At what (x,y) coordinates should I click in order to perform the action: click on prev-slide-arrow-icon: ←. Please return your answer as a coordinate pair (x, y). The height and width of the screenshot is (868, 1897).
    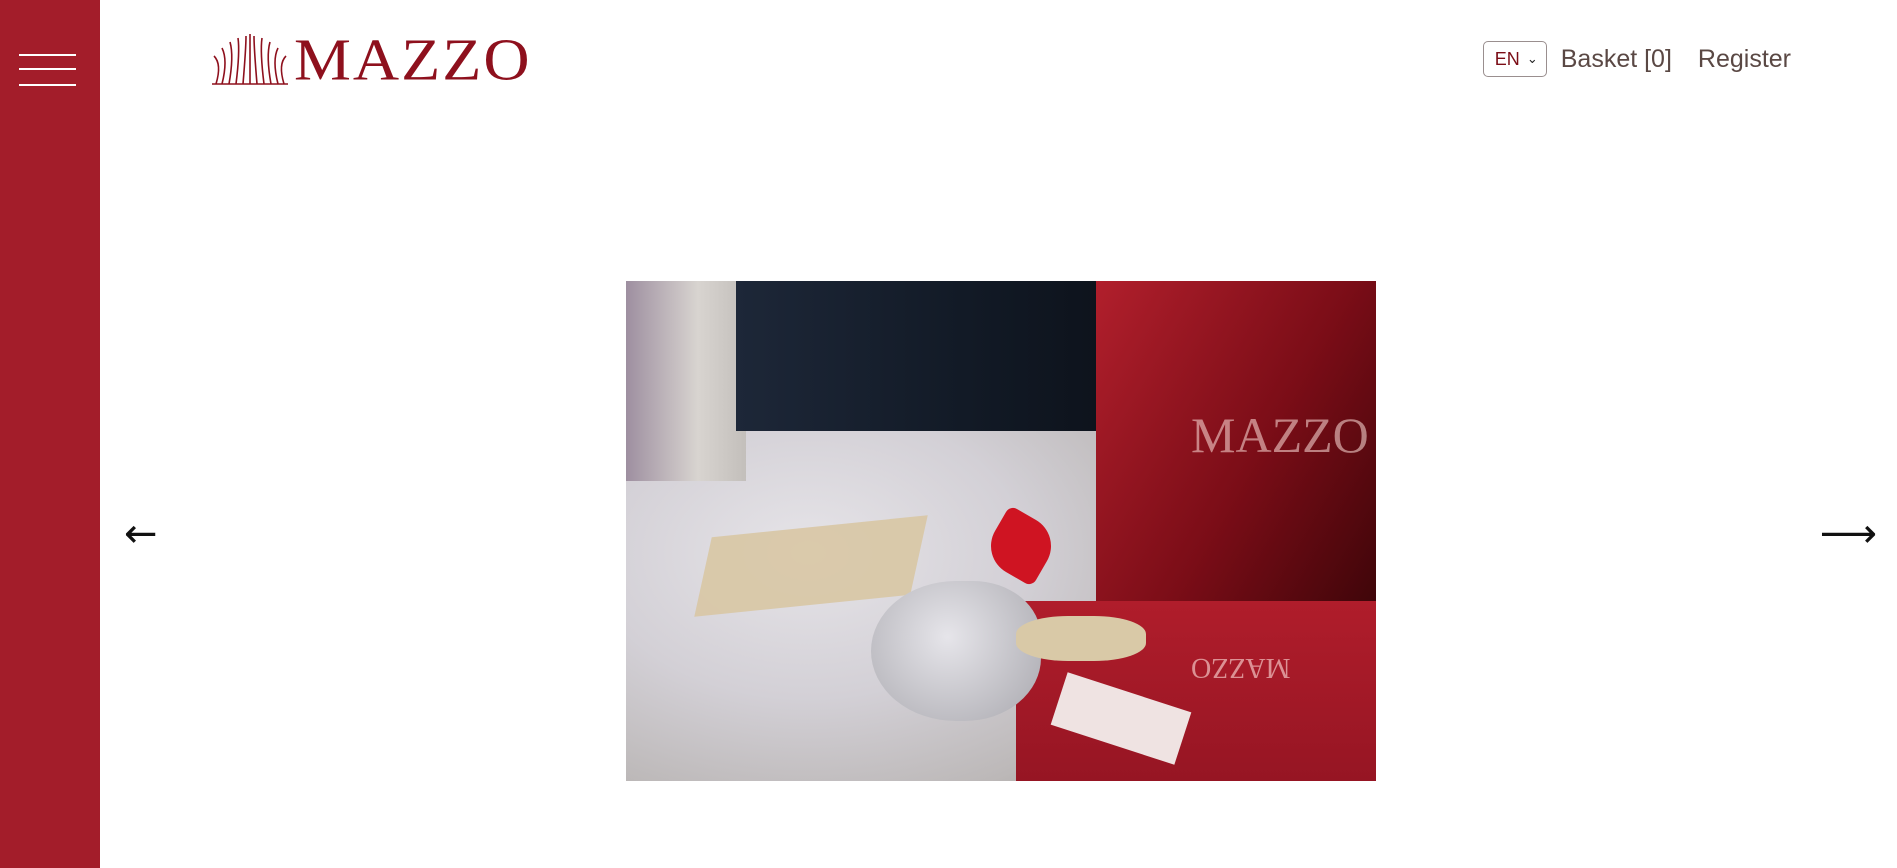
    Looking at the image, I should click on (141, 534).